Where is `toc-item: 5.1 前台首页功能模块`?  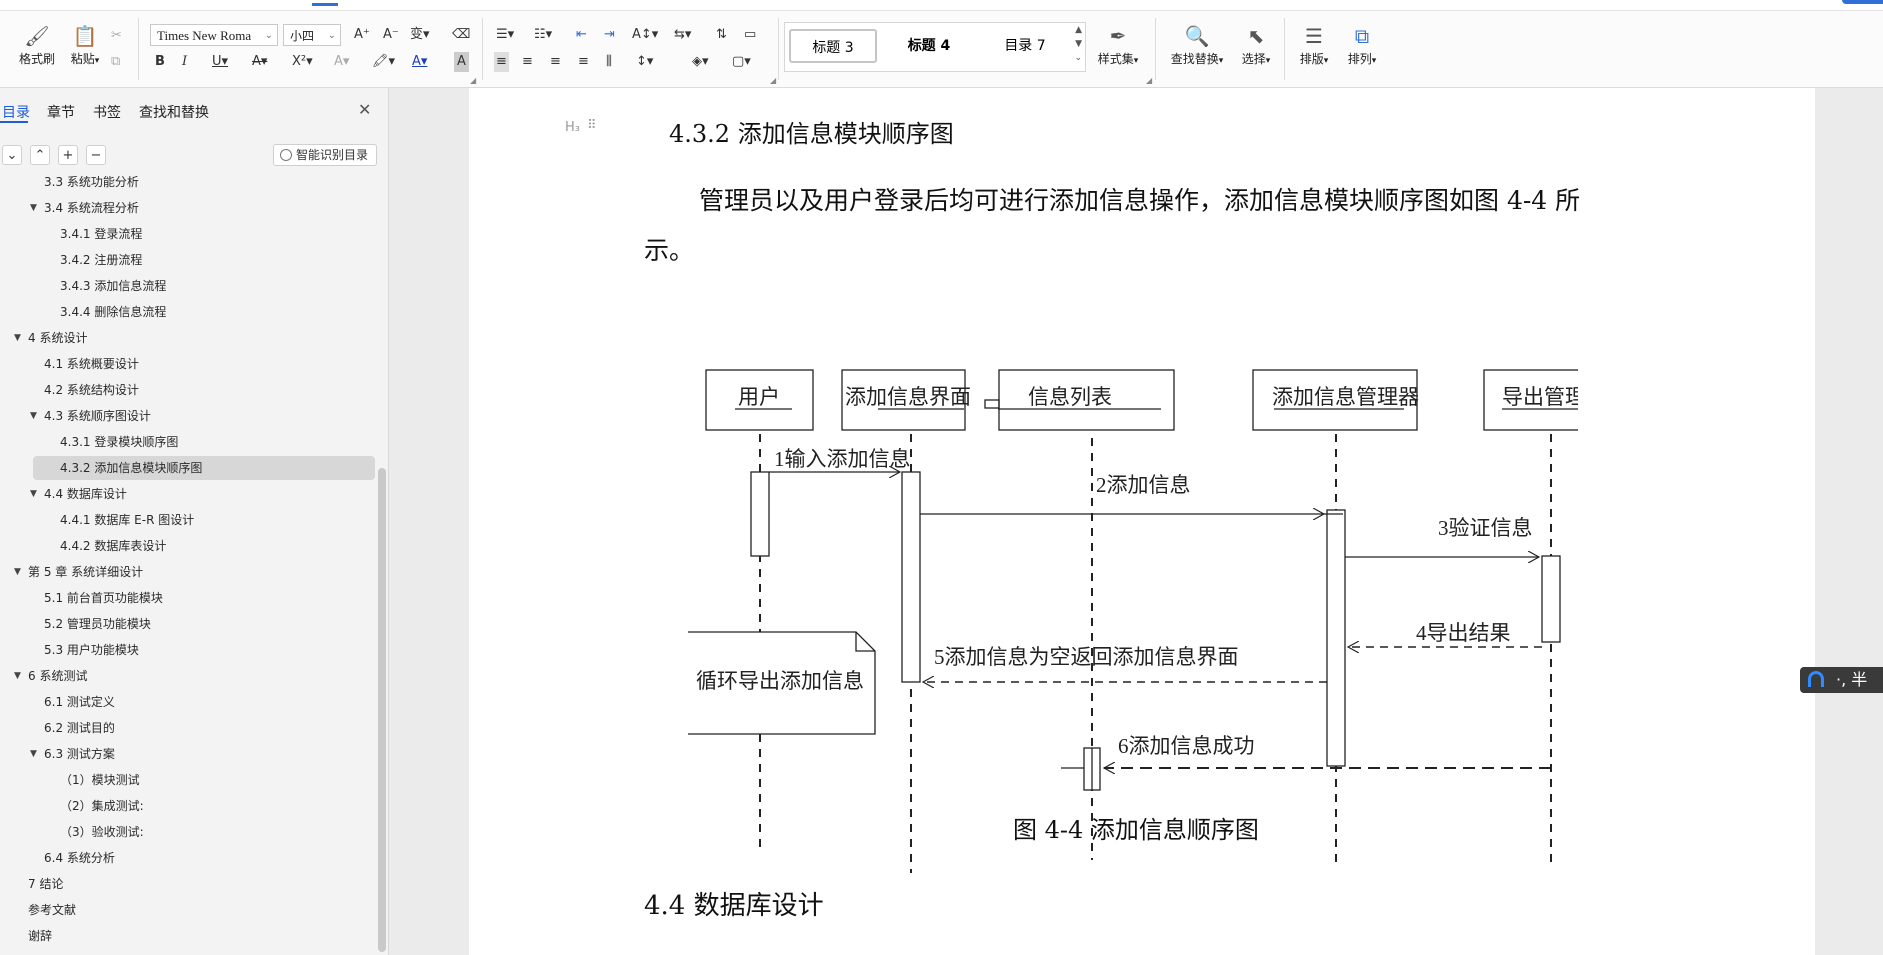
toc-item: 5.1 前台首页功能模块 is located at coordinates (185, 598).